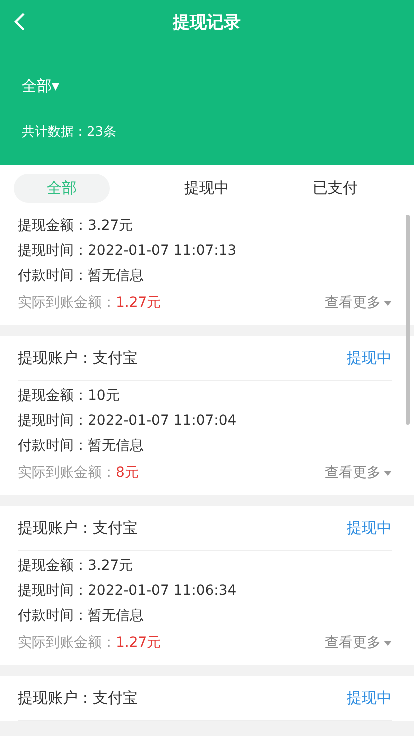  Describe the element at coordinates (408, 320) in the screenshot. I see `scrollbar` at that location.